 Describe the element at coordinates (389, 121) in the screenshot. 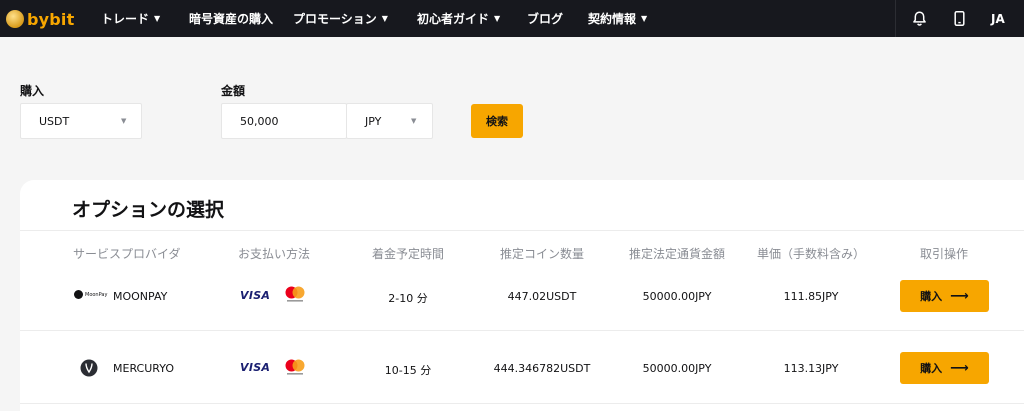

I see `fiat-currency-select: JPY ▼` at that location.